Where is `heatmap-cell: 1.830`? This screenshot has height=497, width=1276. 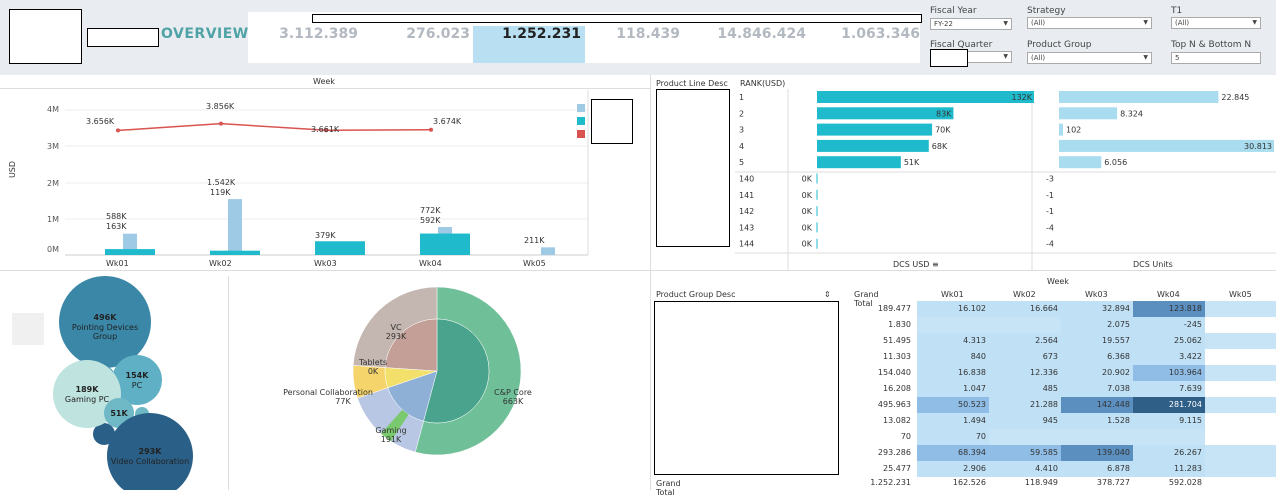
heatmap-cell: 1.830 is located at coordinates (877, 325).